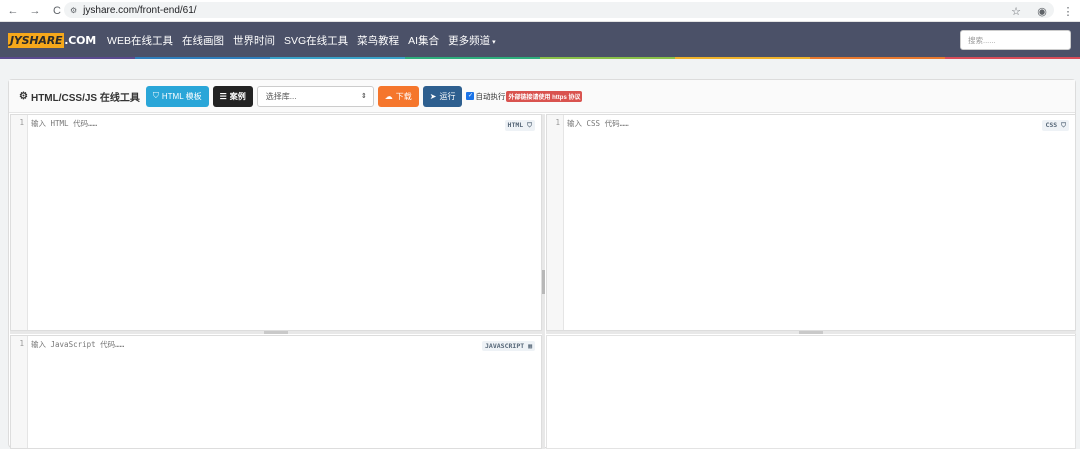 This screenshot has width=1080, height=449. What do you see at coordinates (378, 40) in the screenshot?
I see `nav-link-runoob: 菜鸟教程` at bounding box center [378, 40].